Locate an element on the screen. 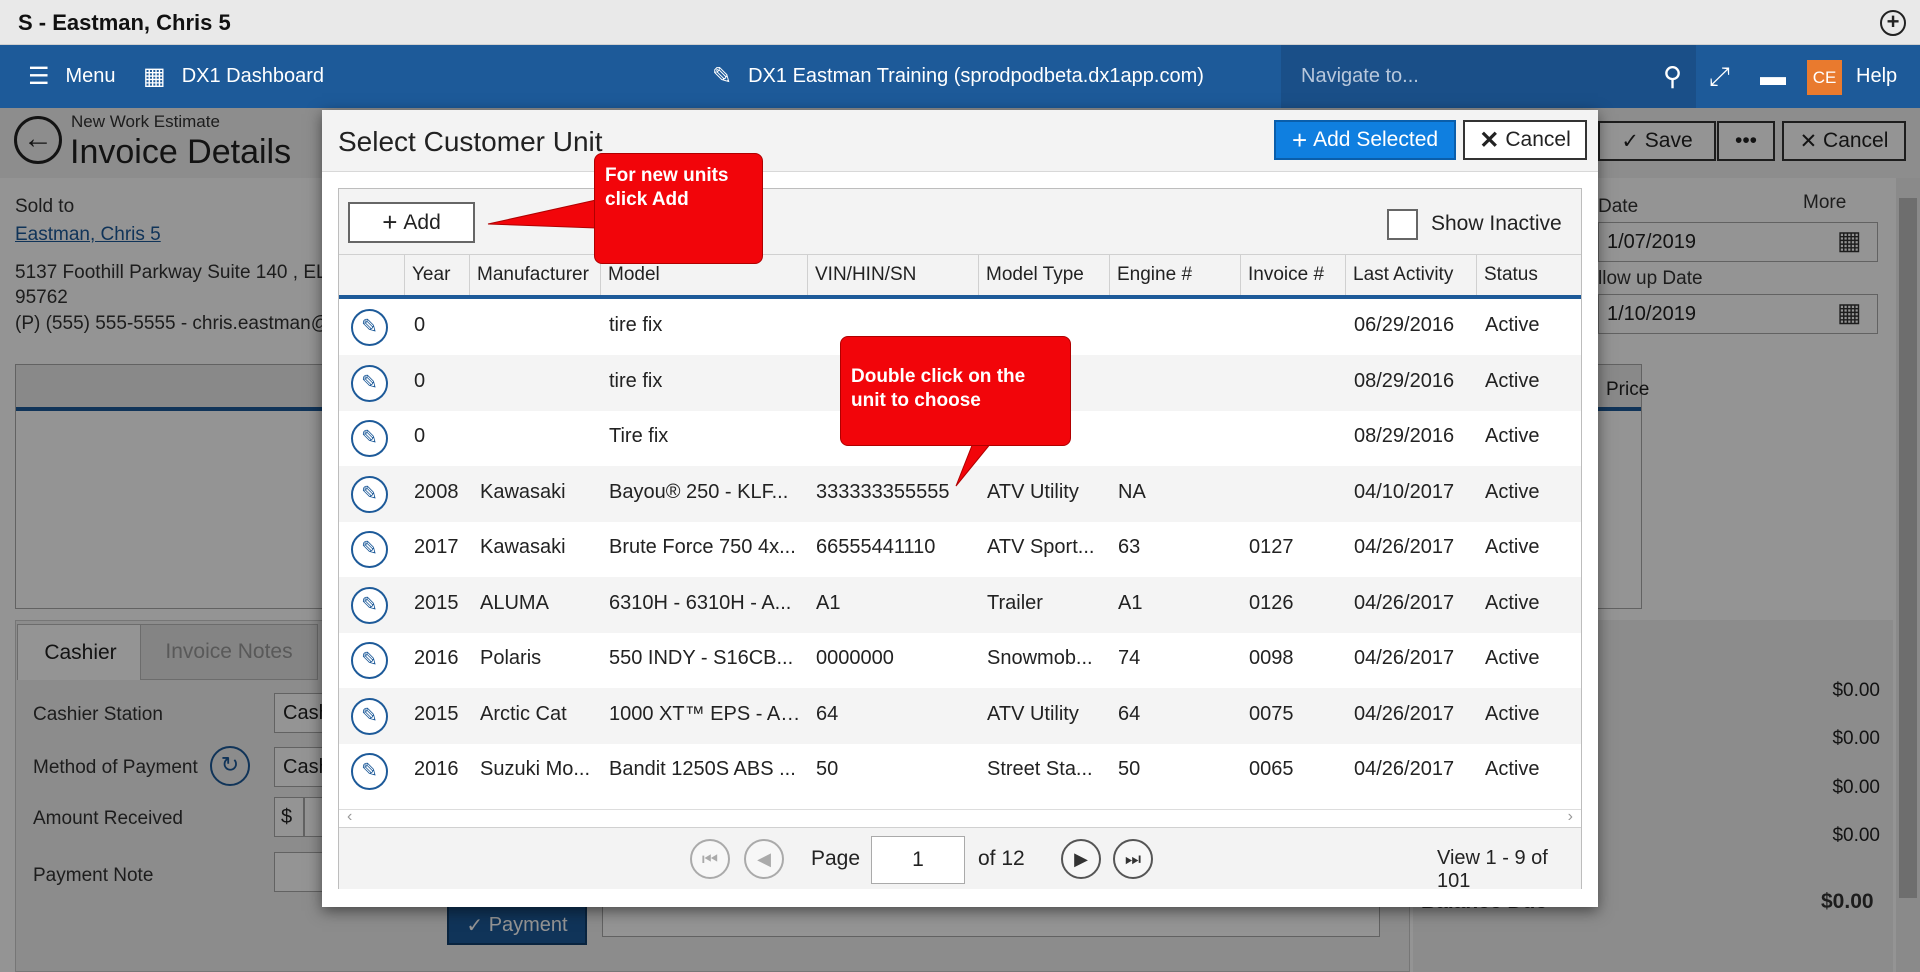 The width and height of the screenshot is (1920, 972). last-activity-cell: 06/29/2016 is located at coordinates (1404, 325).